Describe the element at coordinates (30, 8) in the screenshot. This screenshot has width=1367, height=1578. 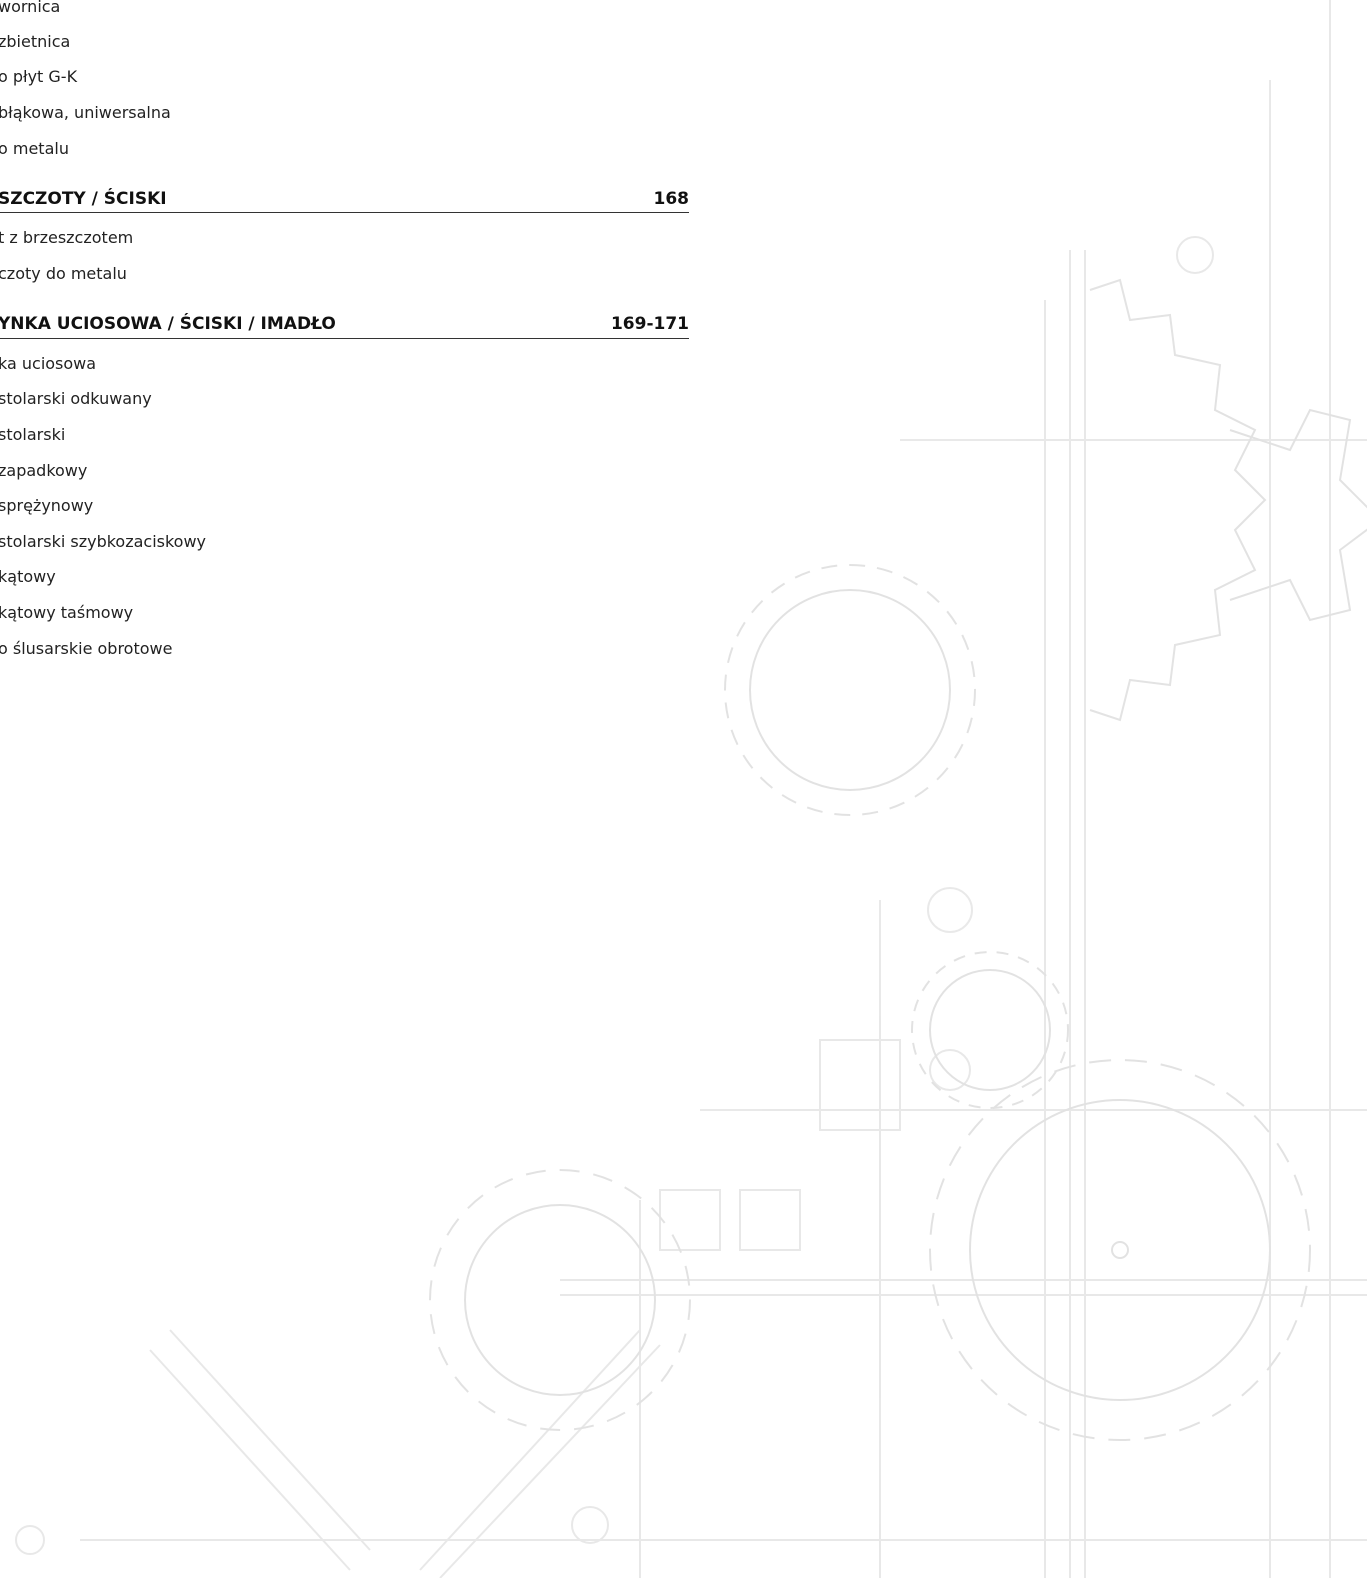
I see `list-item: wornica` at that location.